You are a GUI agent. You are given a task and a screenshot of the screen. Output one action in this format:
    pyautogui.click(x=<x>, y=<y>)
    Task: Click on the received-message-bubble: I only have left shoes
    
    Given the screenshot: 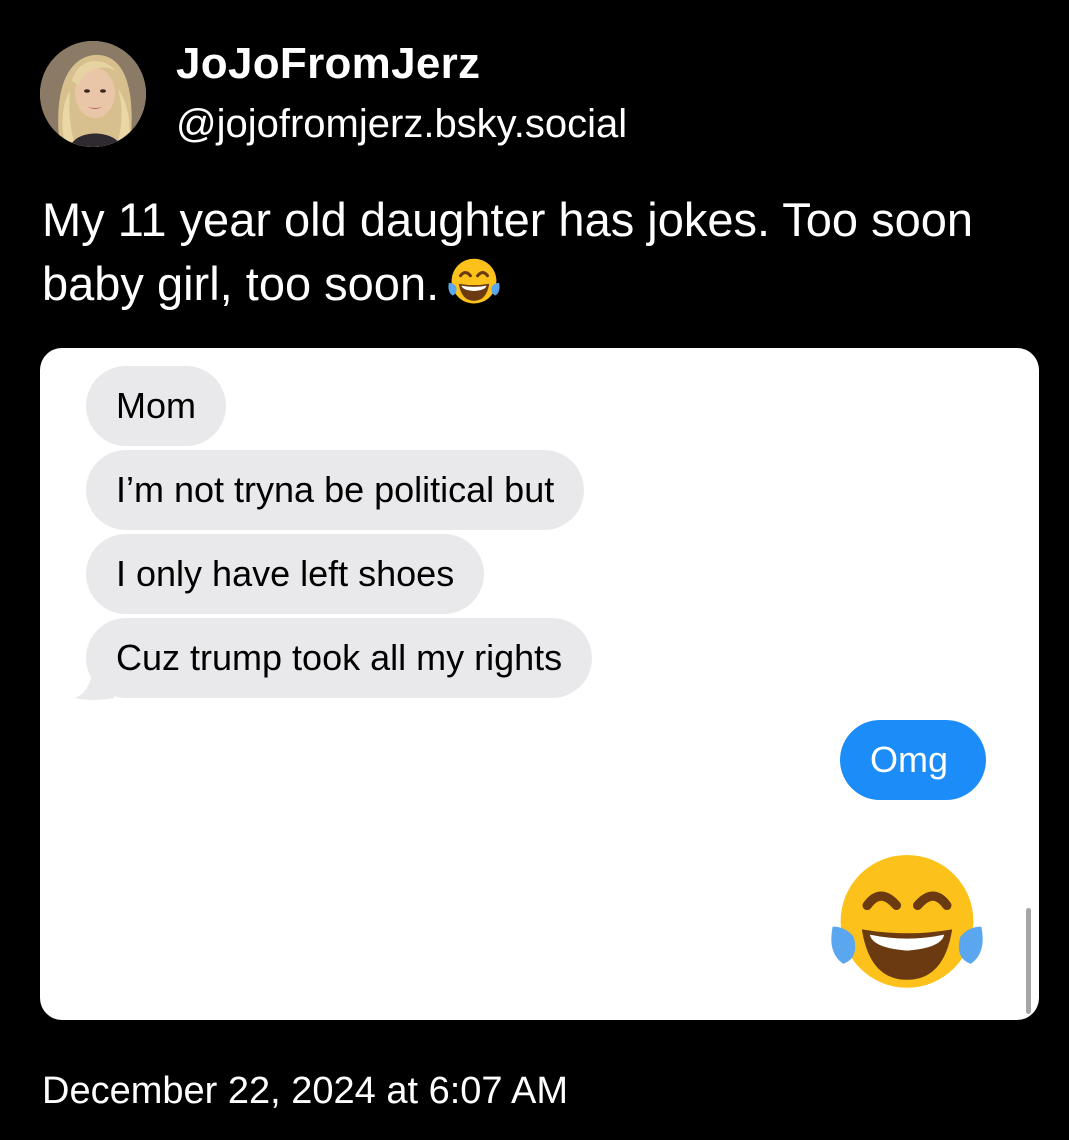 What is the action you would take?
    pyautogui.click(x=285, y=574)
    